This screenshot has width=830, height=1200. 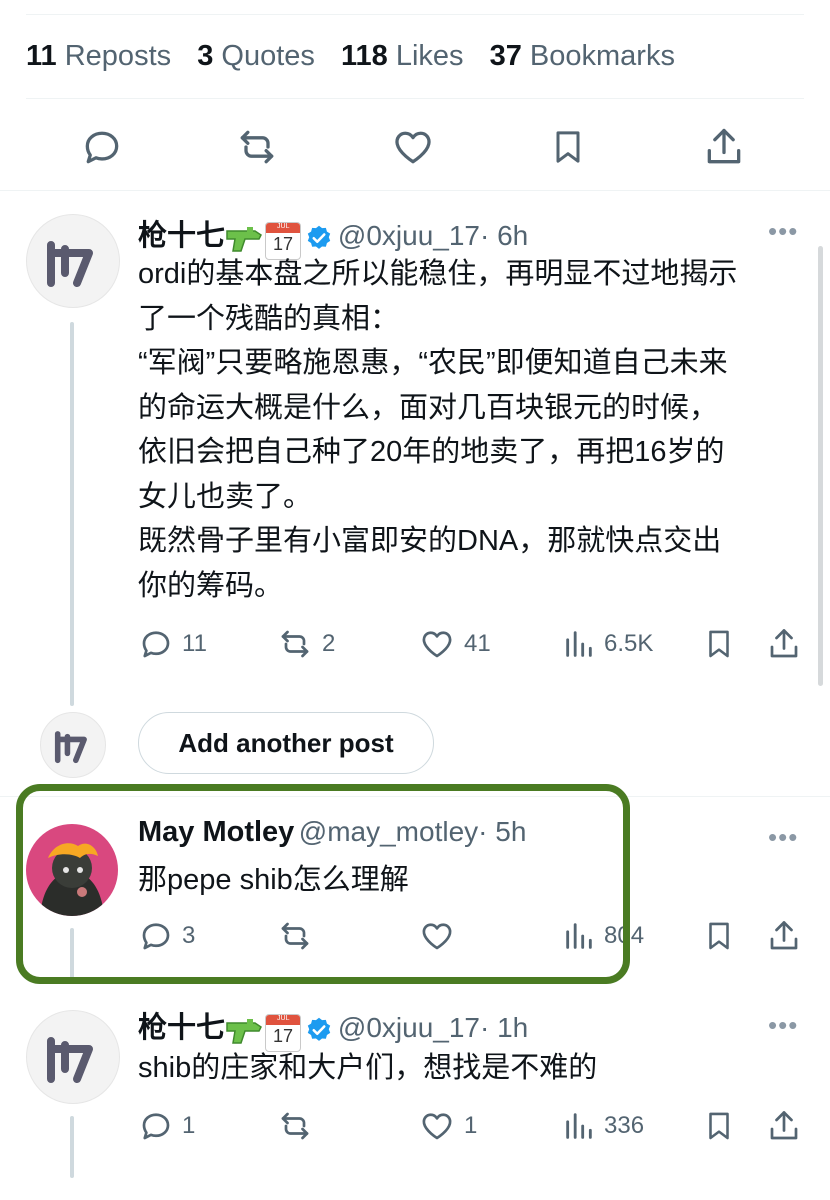 What do you see at coordinates (368, 1068) in the screenshot?
I see `post-text: shib的庄家和大户们，想找是不难的` at bounding box center [368, 1068].